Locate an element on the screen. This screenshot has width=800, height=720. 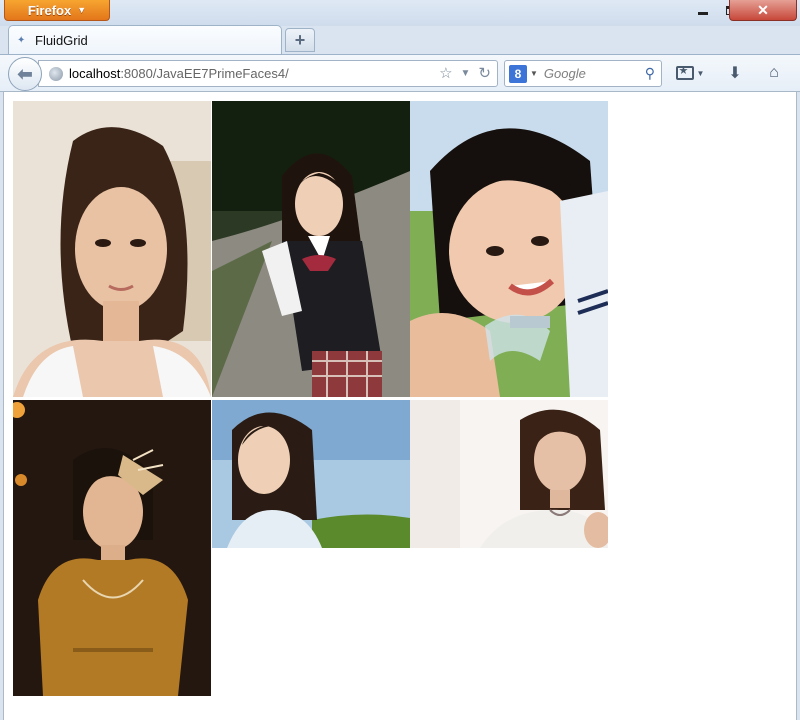
search-bar: 8 ▼ Google ⚲ is located at coordinates (583, 73).